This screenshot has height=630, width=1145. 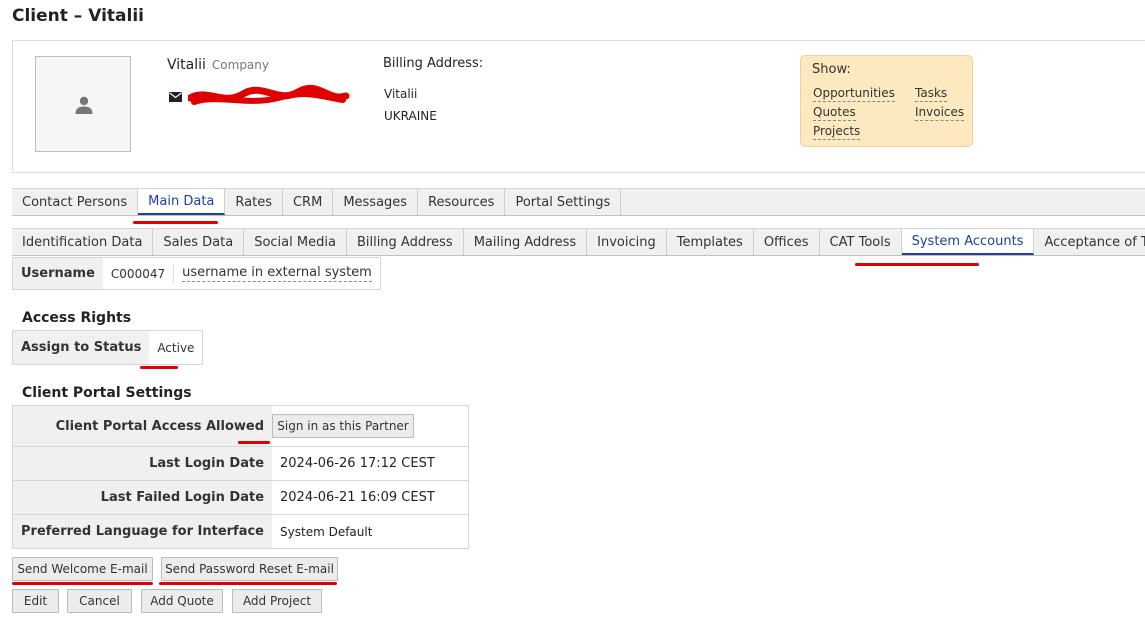 I want to click on assign-status-row: Assign to Status Active, so click(x=108, y=347).